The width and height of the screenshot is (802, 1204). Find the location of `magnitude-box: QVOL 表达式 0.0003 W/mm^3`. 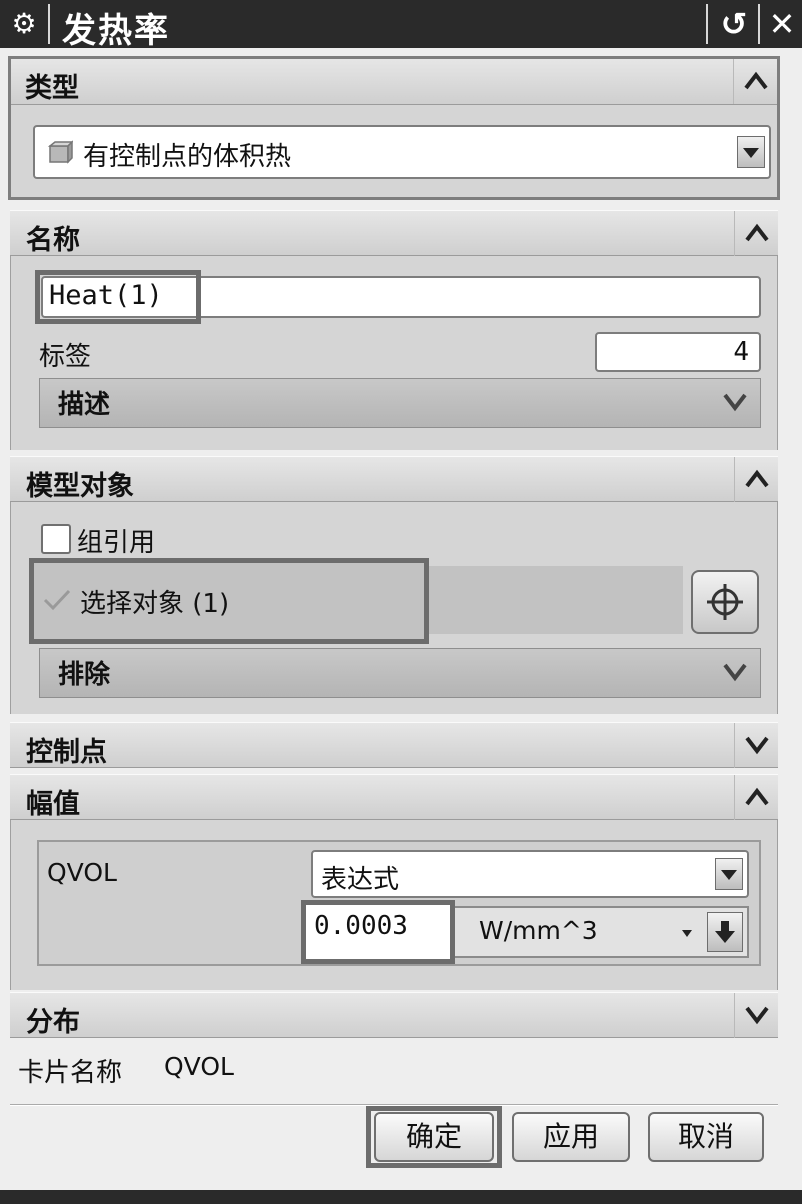

magnitude-box: QVOL 表达式 0.0003 W/mm^3 is located at coordinates (399, 903).